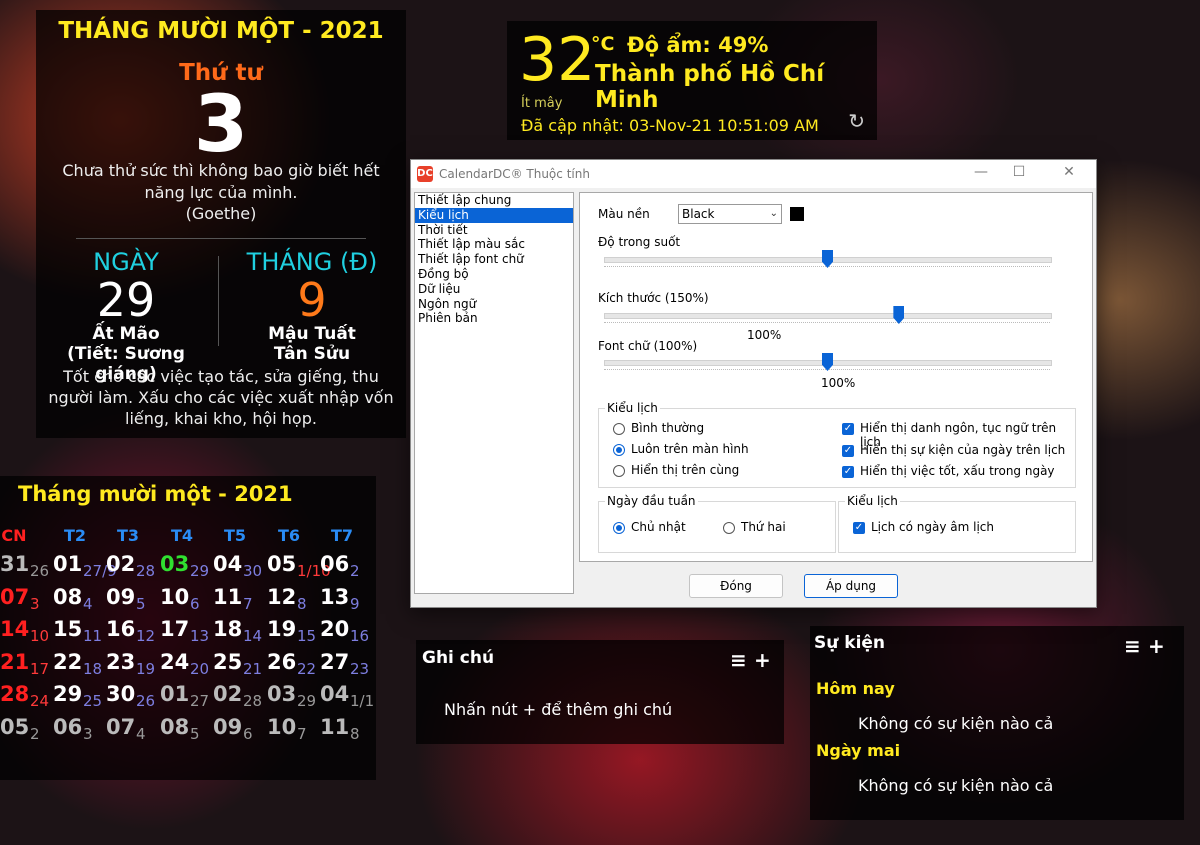 The image size is (1200, 845). Describe the element at coordinates (186, 698) in the screenshot. I see `calendar-day-cell: 01 27` at that location.